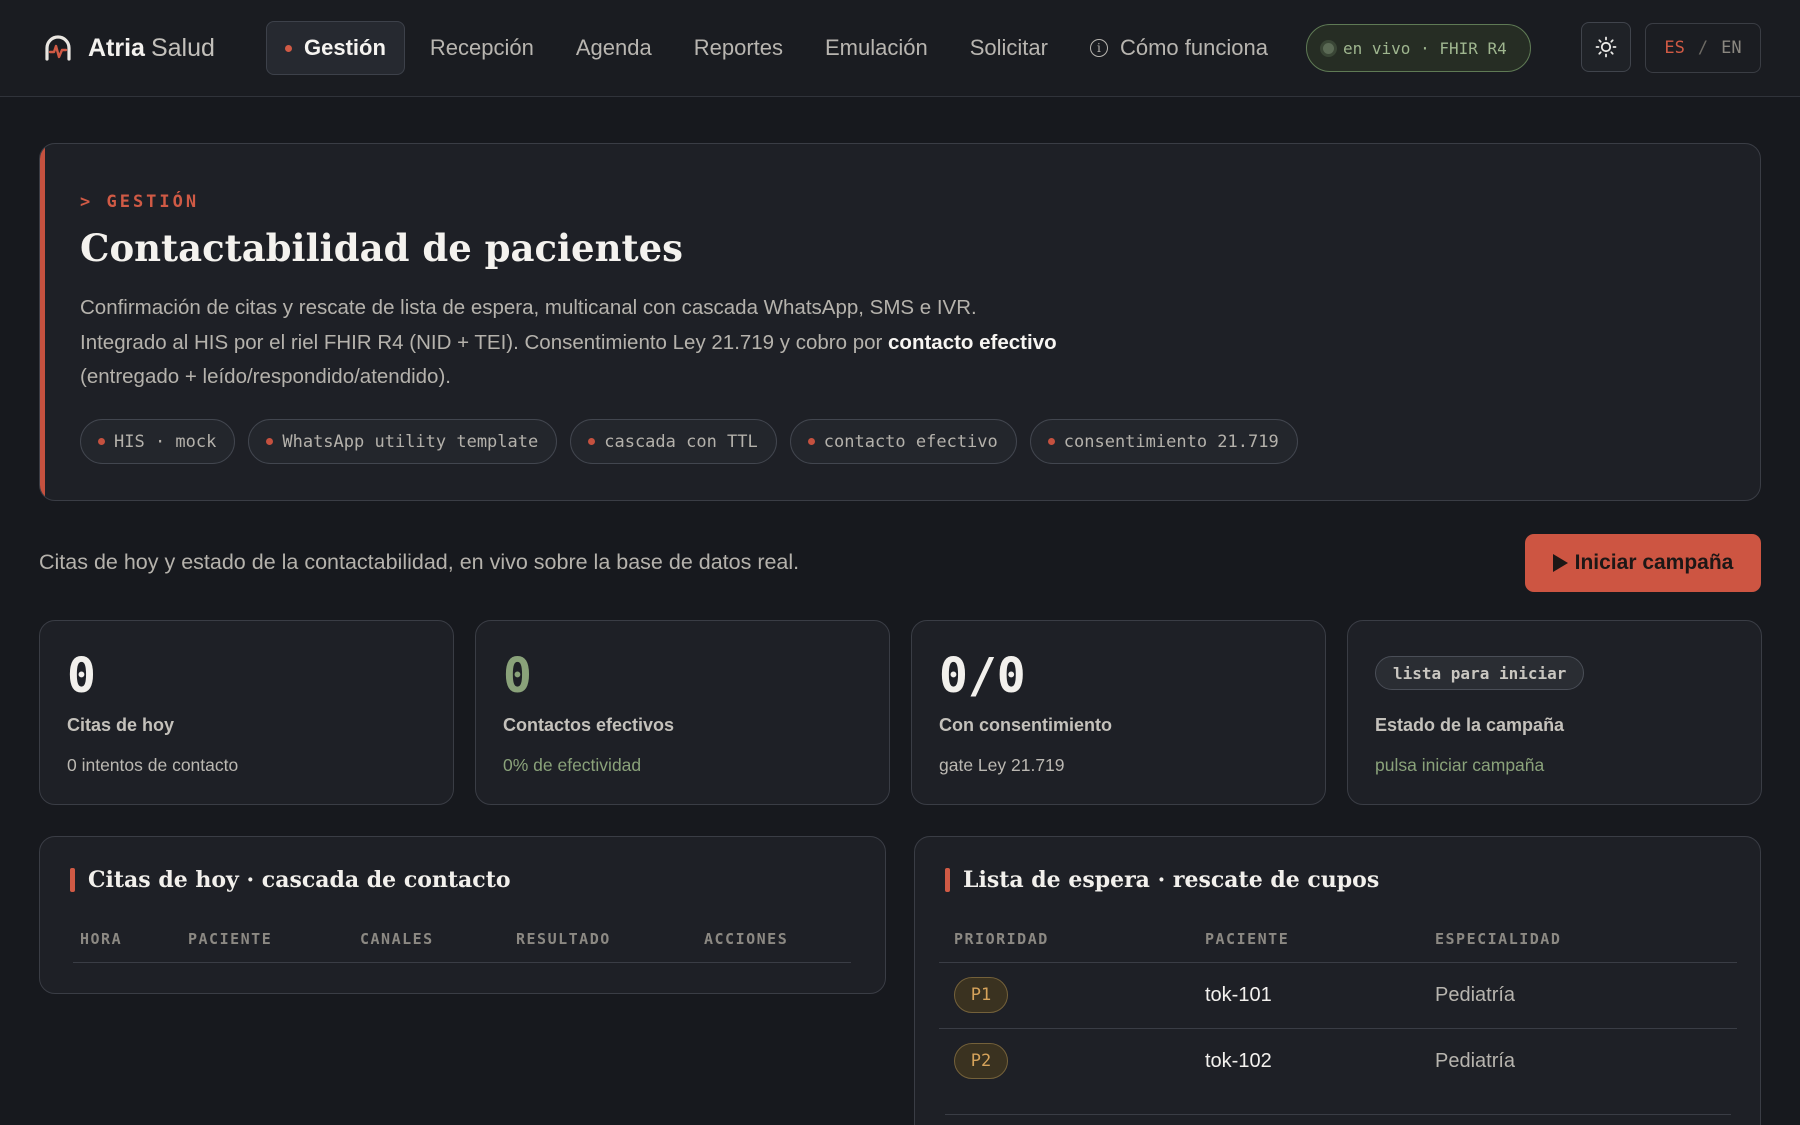 This screenshot has height=1125, width=1800. I want to click on feature-tag: cascada con TTL, so click(673, 441).